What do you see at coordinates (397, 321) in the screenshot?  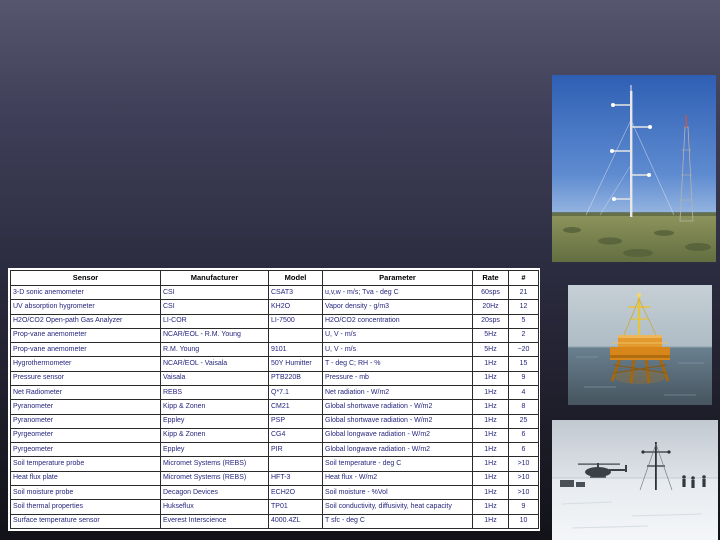 I see `cell-parameter: H2O/CO2 concentration` at bounding box center [397, 321].